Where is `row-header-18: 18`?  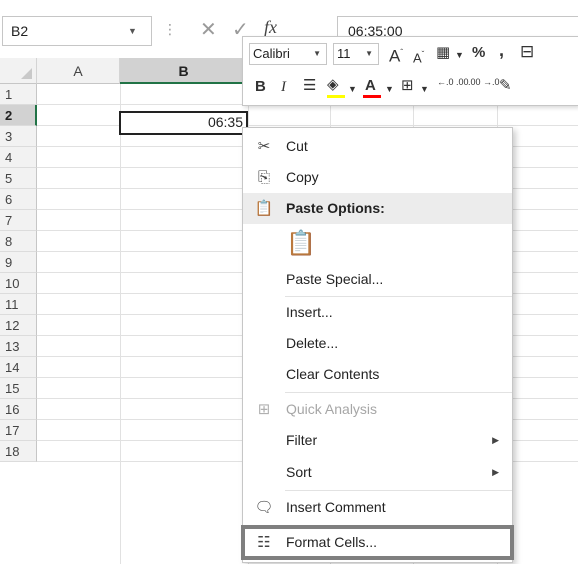 row-header-18: 18 is located at coordinates (18, 451).